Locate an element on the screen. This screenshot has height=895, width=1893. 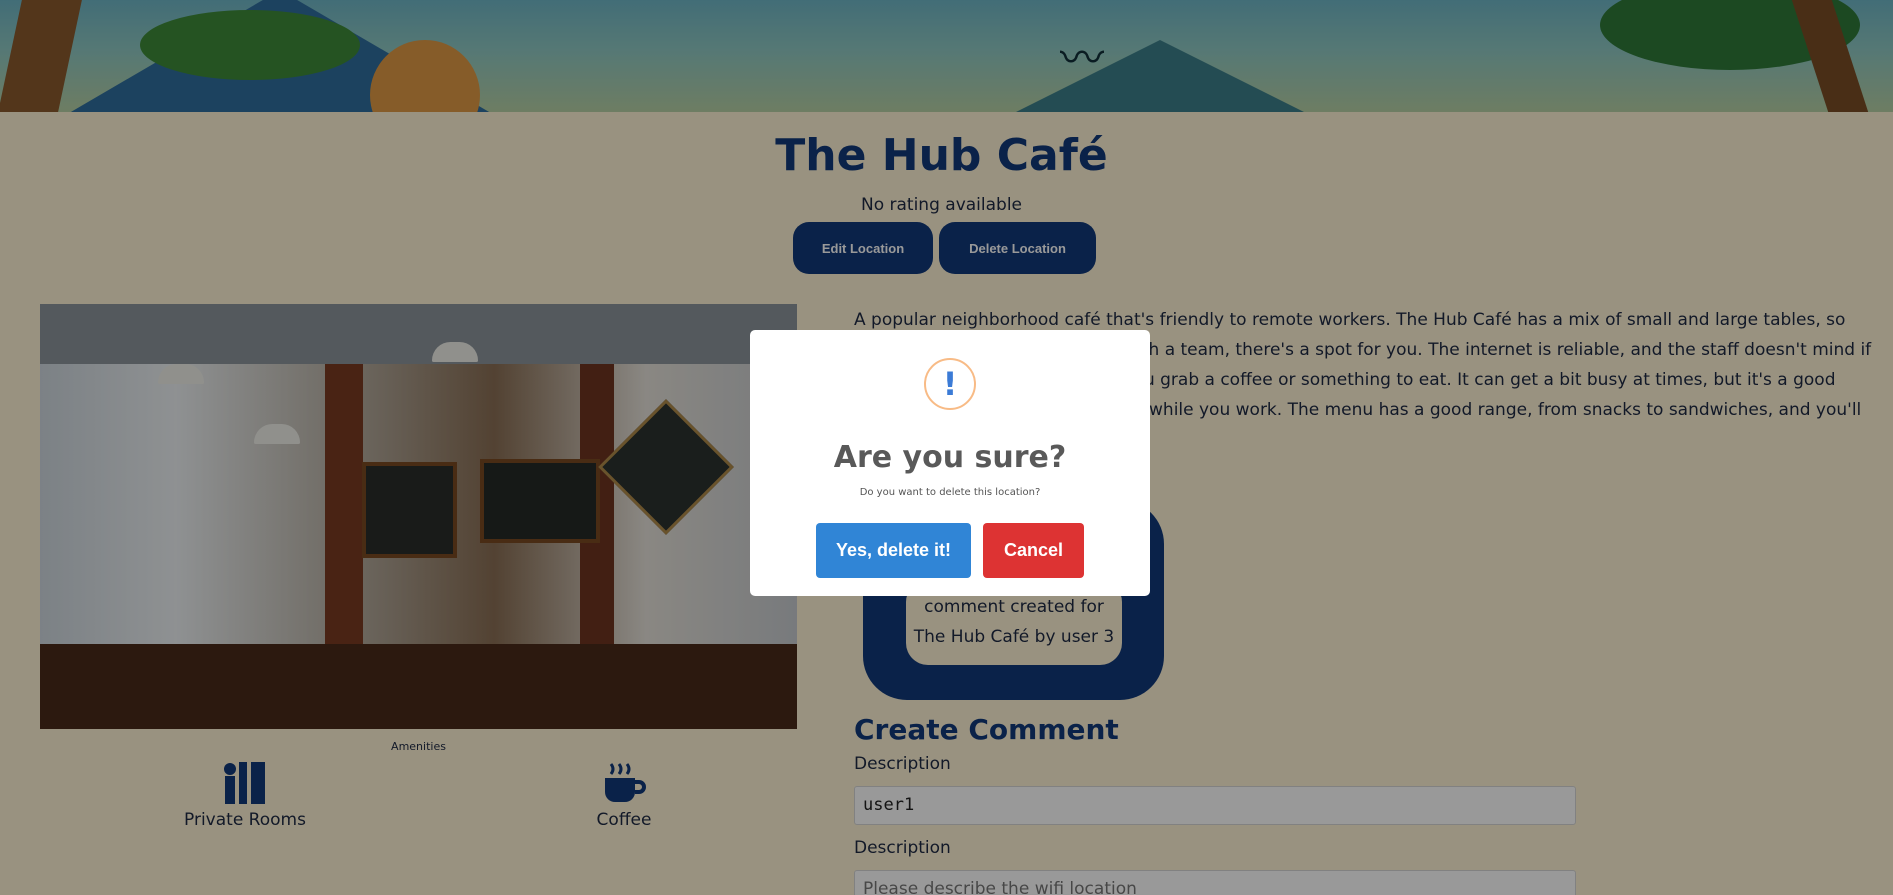
dialog-actions: Yes, delete it! Cancel is located at coordinates (950, 550).